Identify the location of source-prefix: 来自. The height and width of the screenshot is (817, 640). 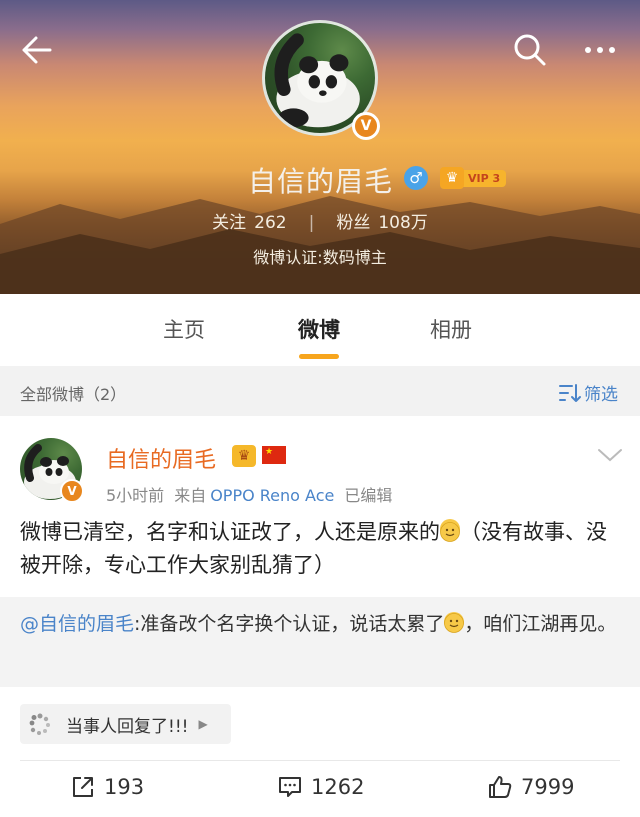
(190, 495).